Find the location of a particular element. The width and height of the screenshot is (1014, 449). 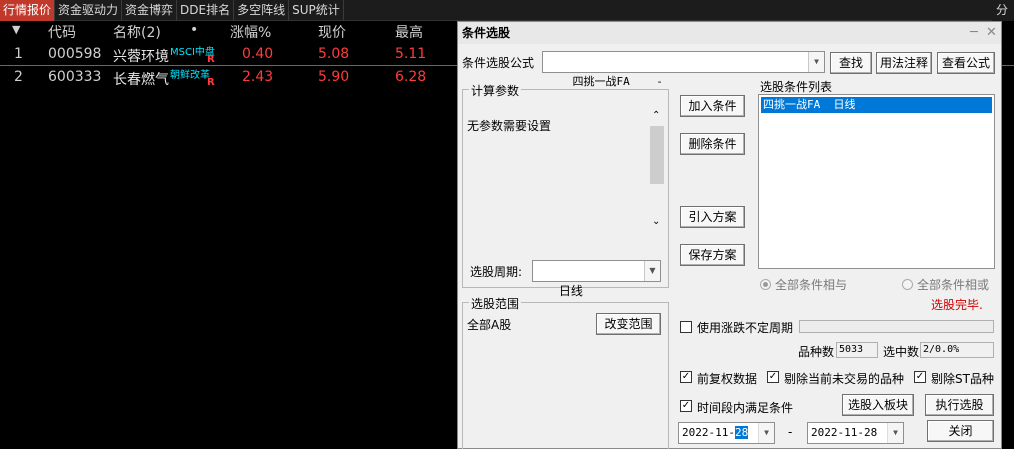

scroll-thumb is located at coordinates (657, 155).